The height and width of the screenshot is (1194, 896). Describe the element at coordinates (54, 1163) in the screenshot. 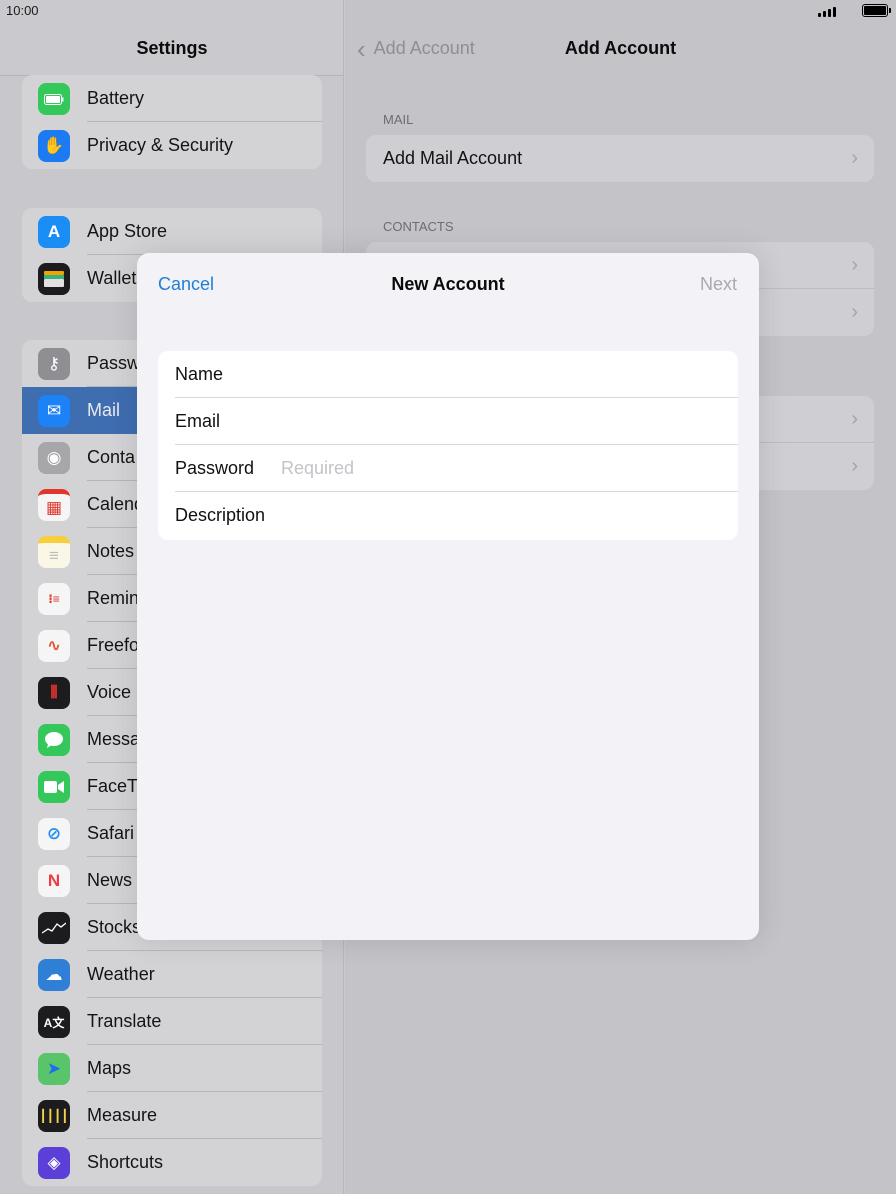

I see `shortcuts-icon: ◈` at that location.